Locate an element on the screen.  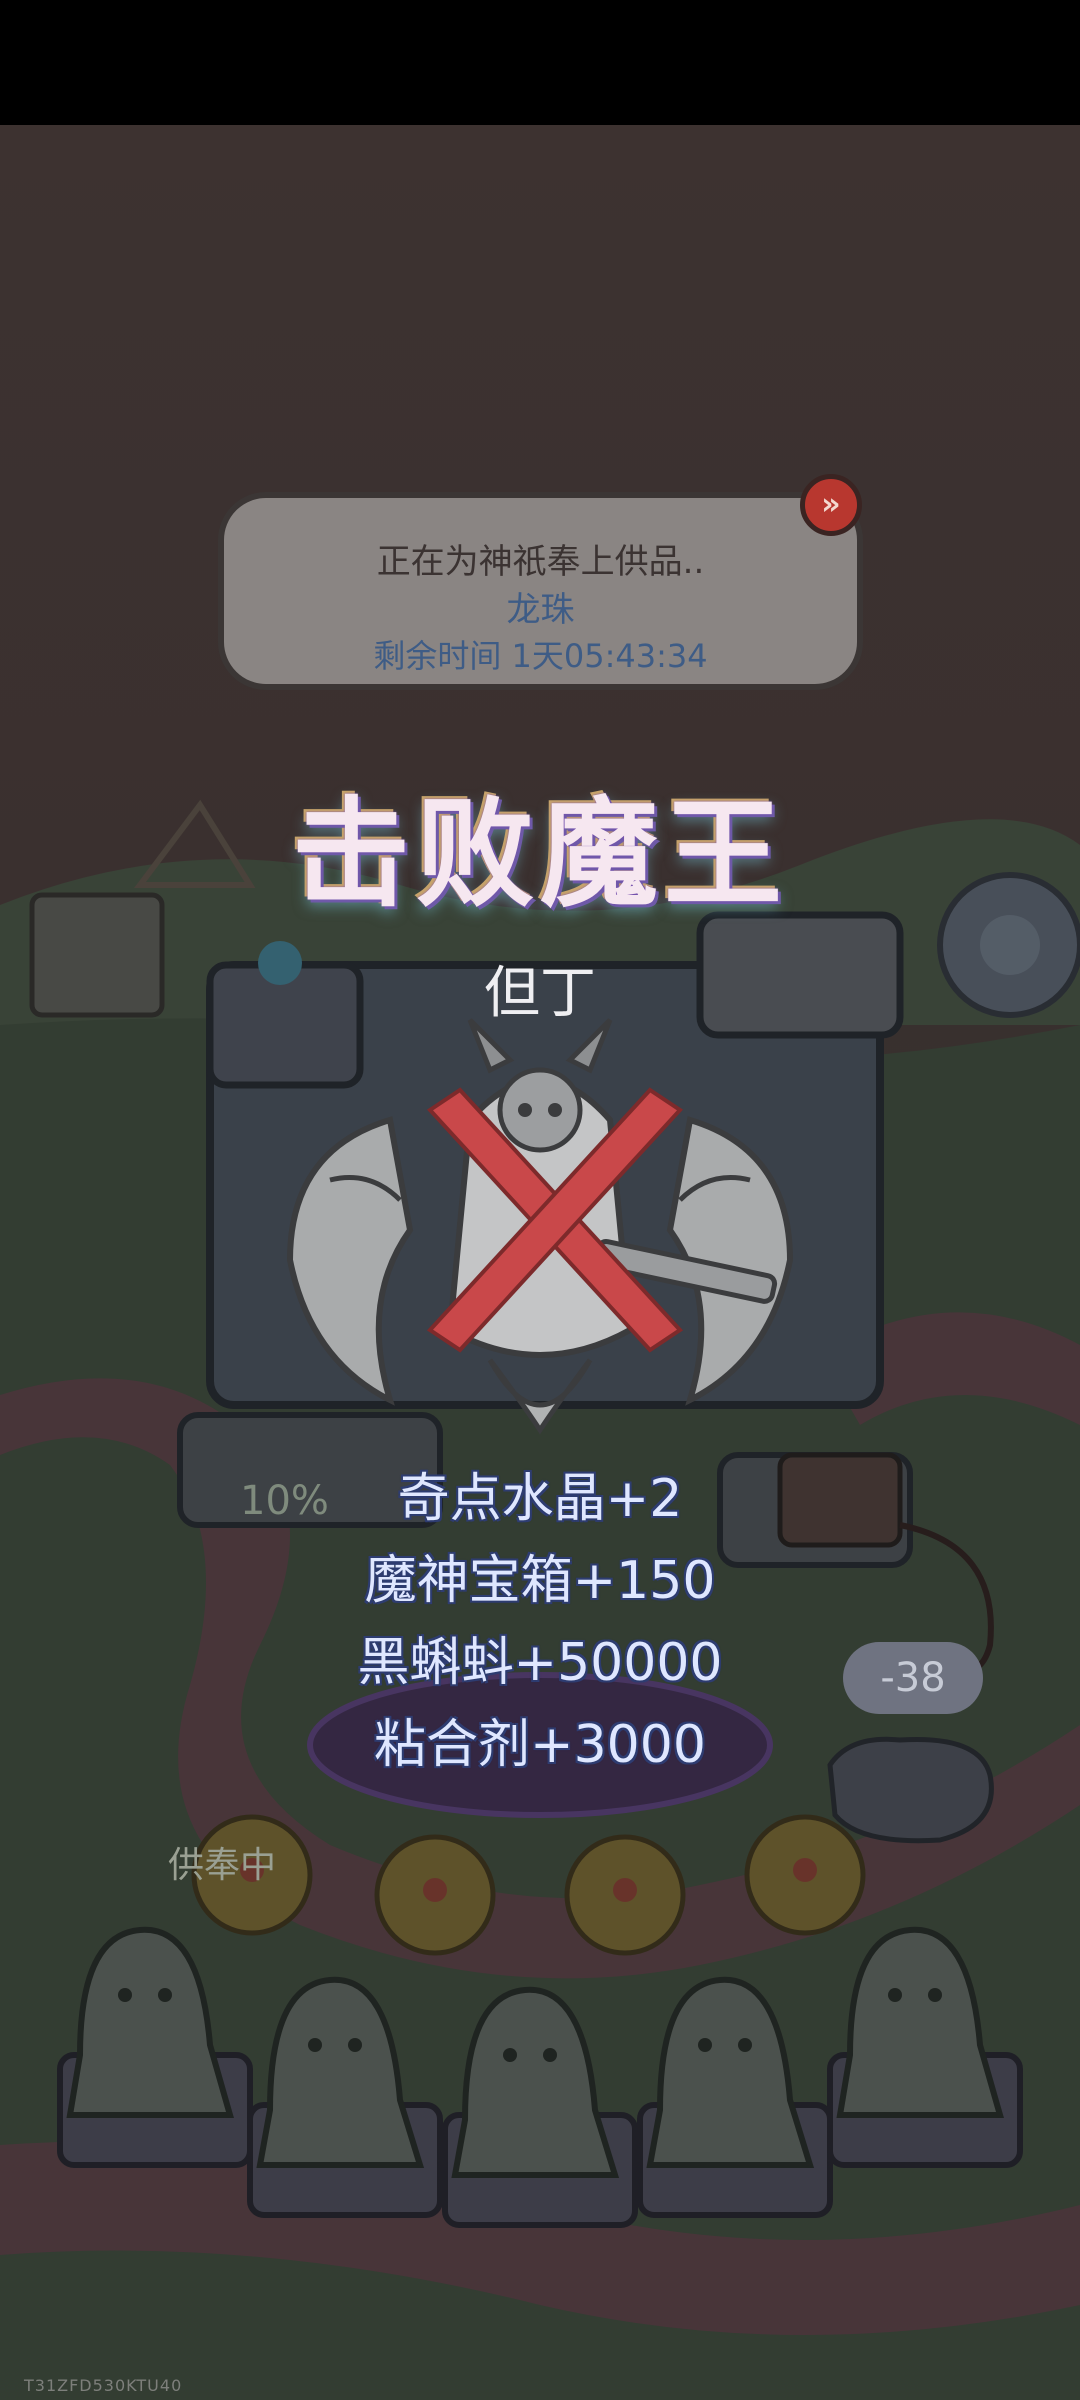
reward-item: 黑蝌蚪+50000 is located at coordinates (540, 1663).